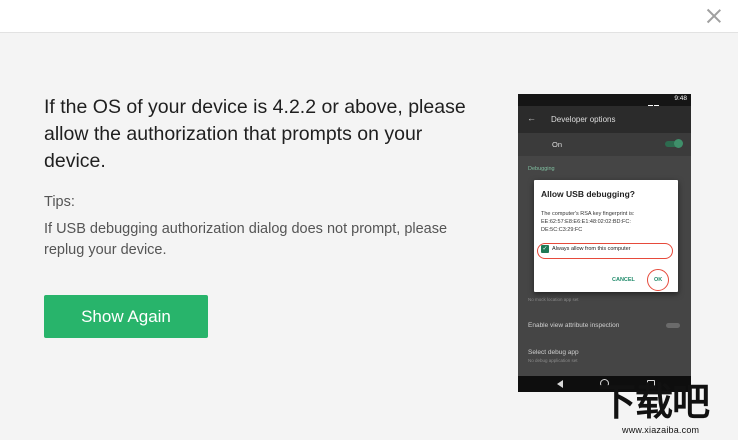 This screenshot has height=440, width=738. Describe the element at coordinates (673, 325) in the screenshot. I see `phone-view-attr-toggle` at that location.